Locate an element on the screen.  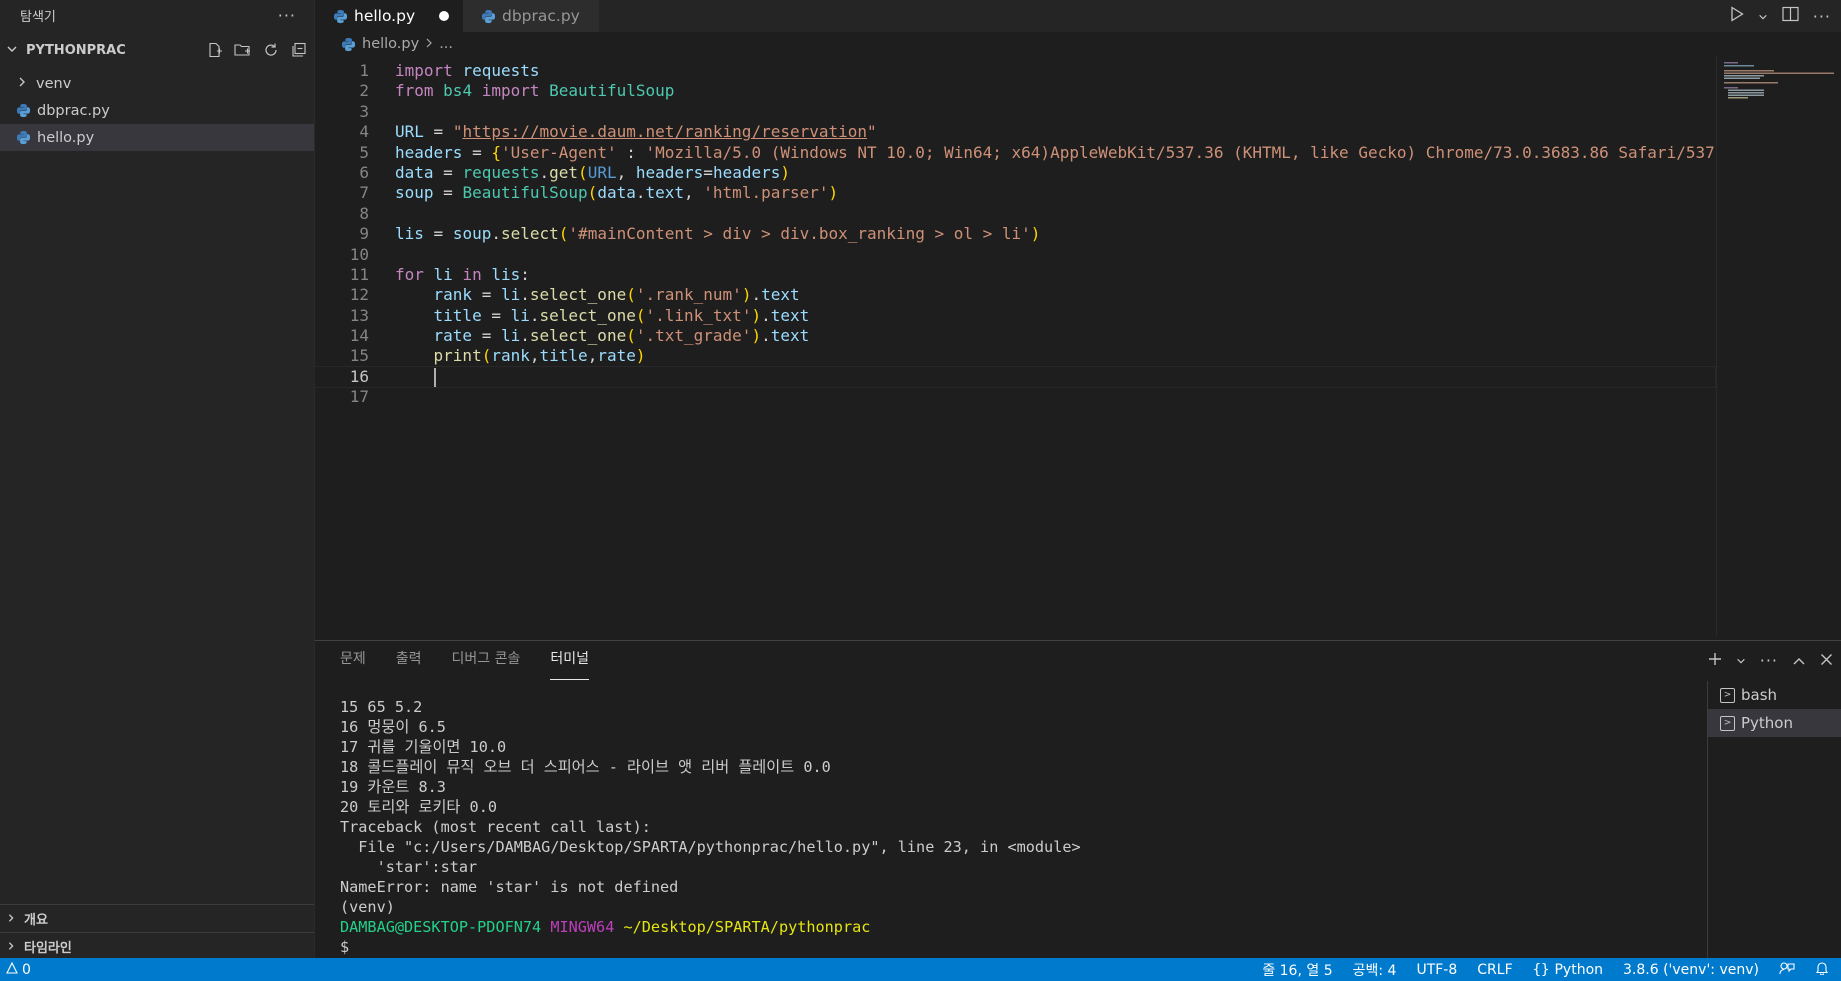
terminal-dropdown-chevron-icon is located at coordinates (1741, 660).